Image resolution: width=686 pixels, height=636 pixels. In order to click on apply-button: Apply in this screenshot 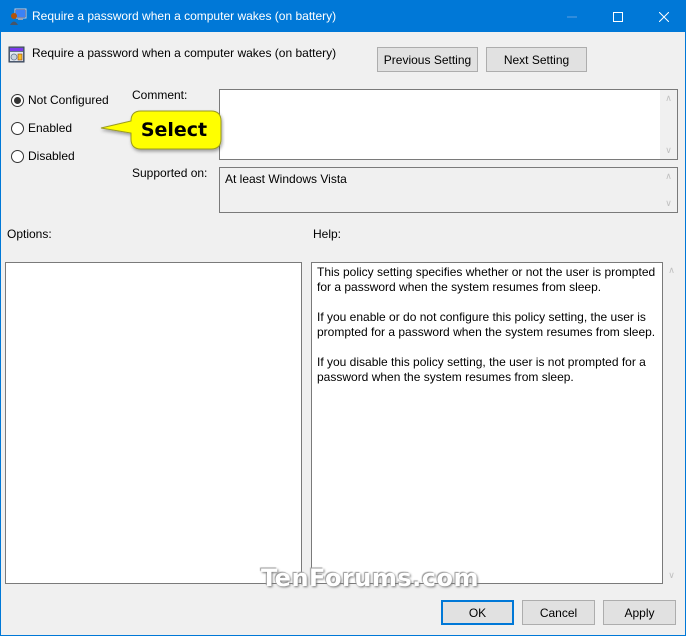, I will do `click(639, 612)`.